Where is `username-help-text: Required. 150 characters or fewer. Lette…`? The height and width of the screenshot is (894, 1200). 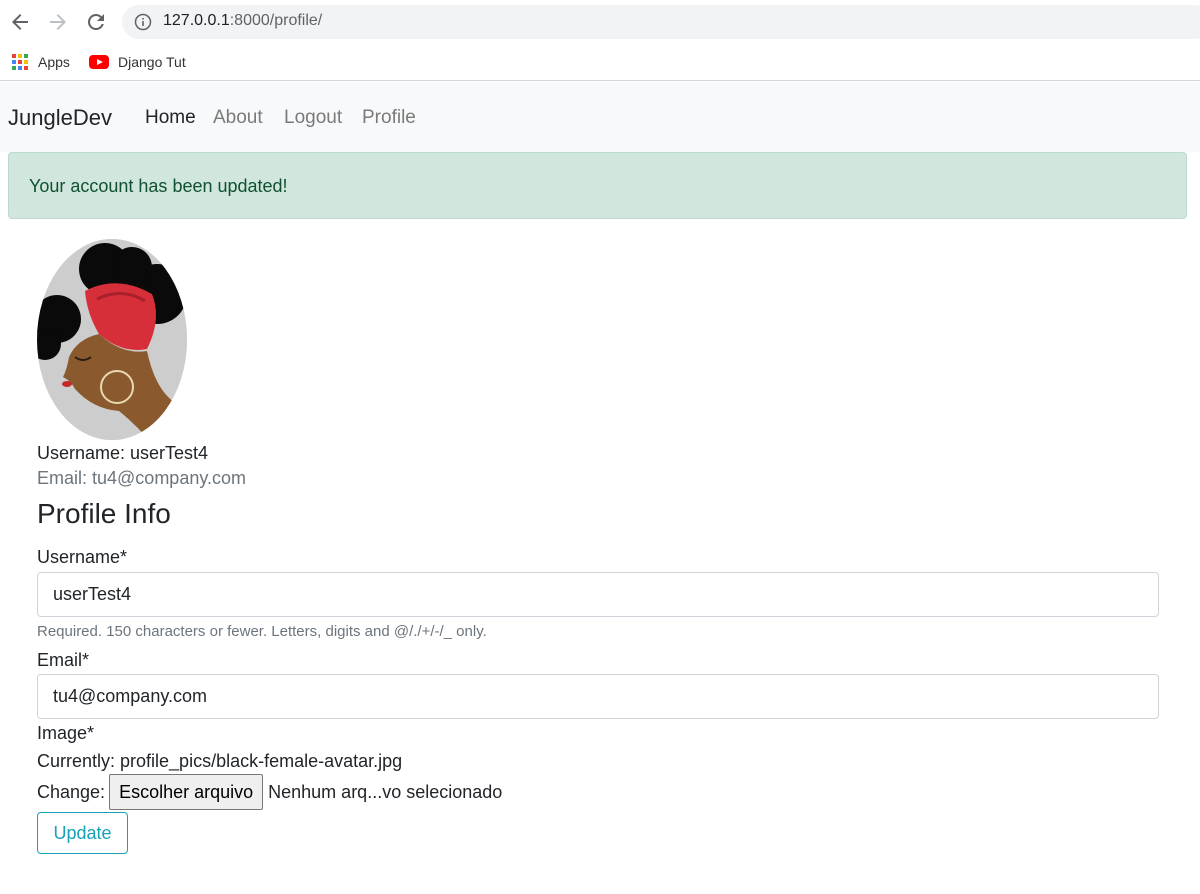
username-help-text: Required. 150 characters or fewer. Lette… is located at coordinates (262, 631).